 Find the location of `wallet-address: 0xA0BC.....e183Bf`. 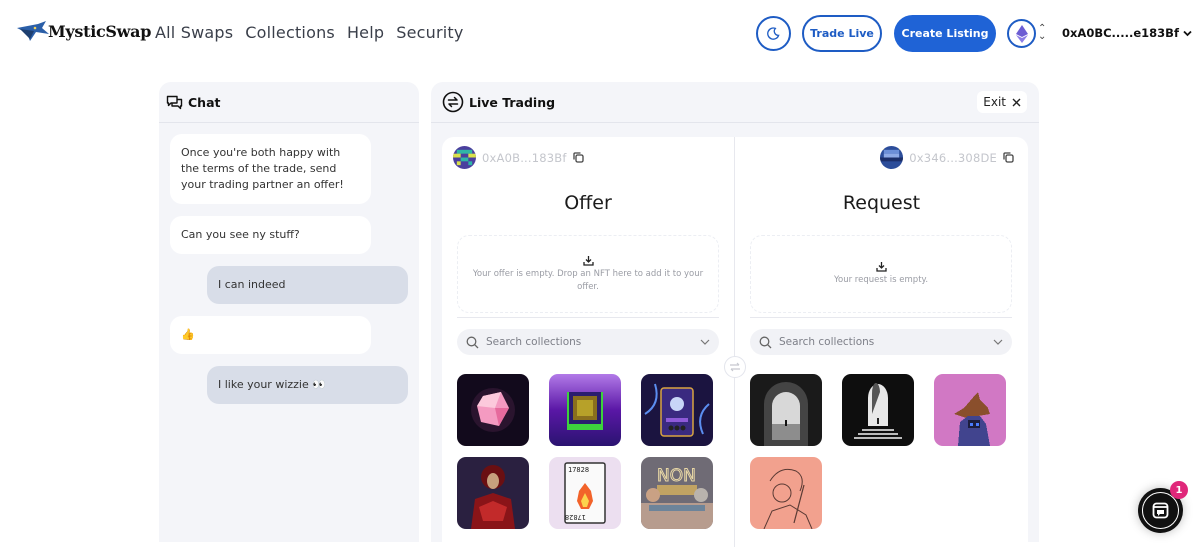

wallet-address: 0xA0BC.....e183Bf is located at coordinates (1120, 33).